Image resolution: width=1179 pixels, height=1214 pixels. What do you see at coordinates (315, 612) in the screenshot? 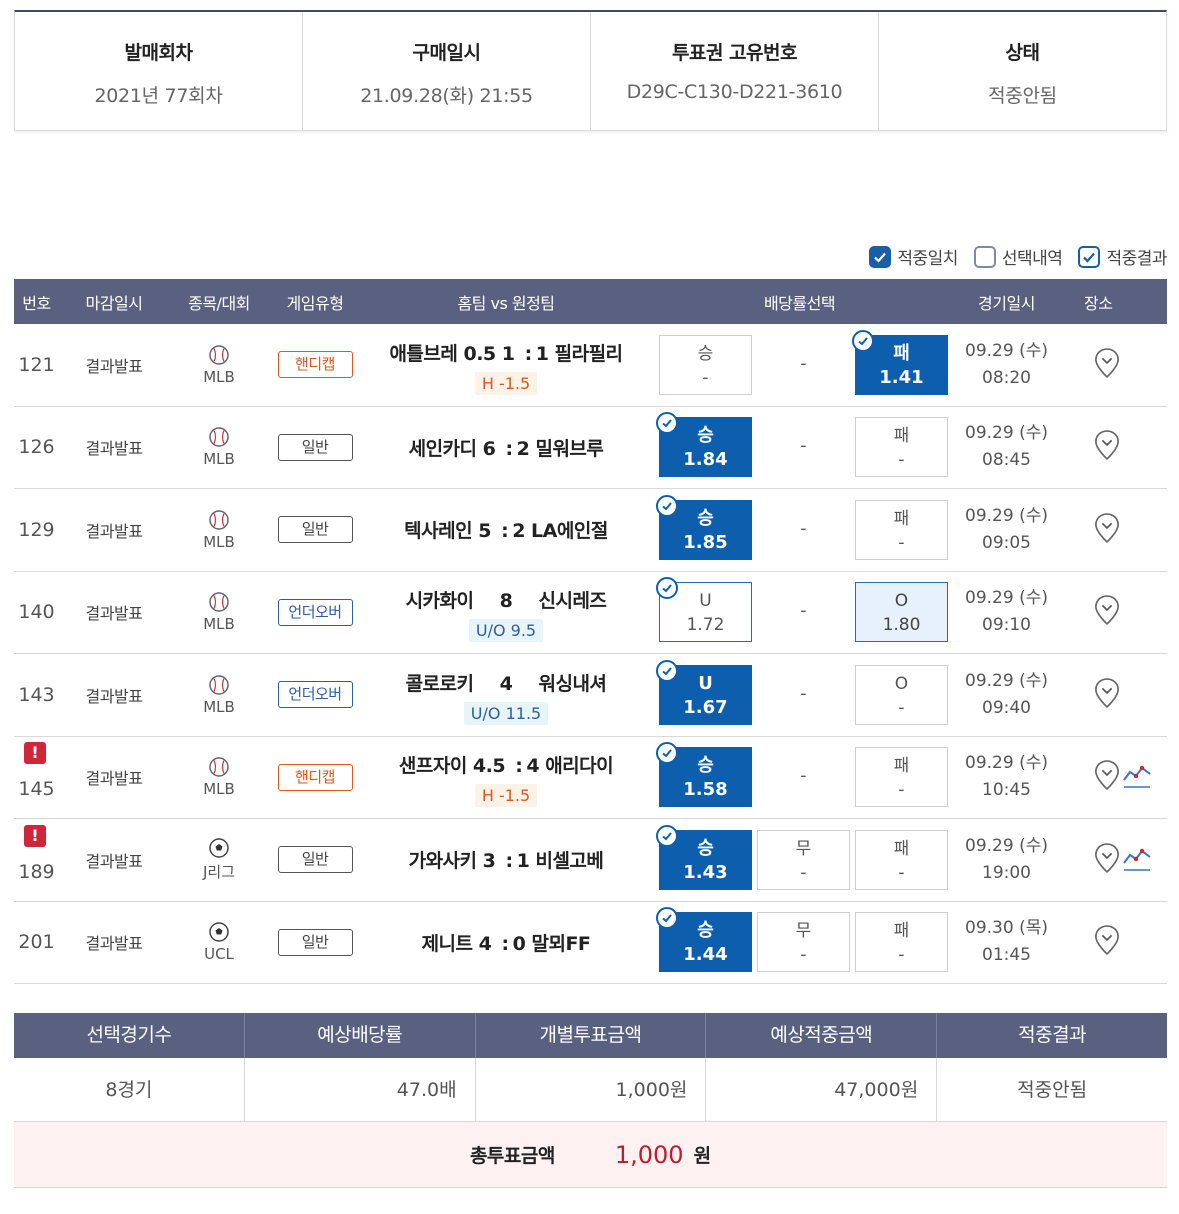
I see `game-type: 언더오버` at bounding box center [315, 612].